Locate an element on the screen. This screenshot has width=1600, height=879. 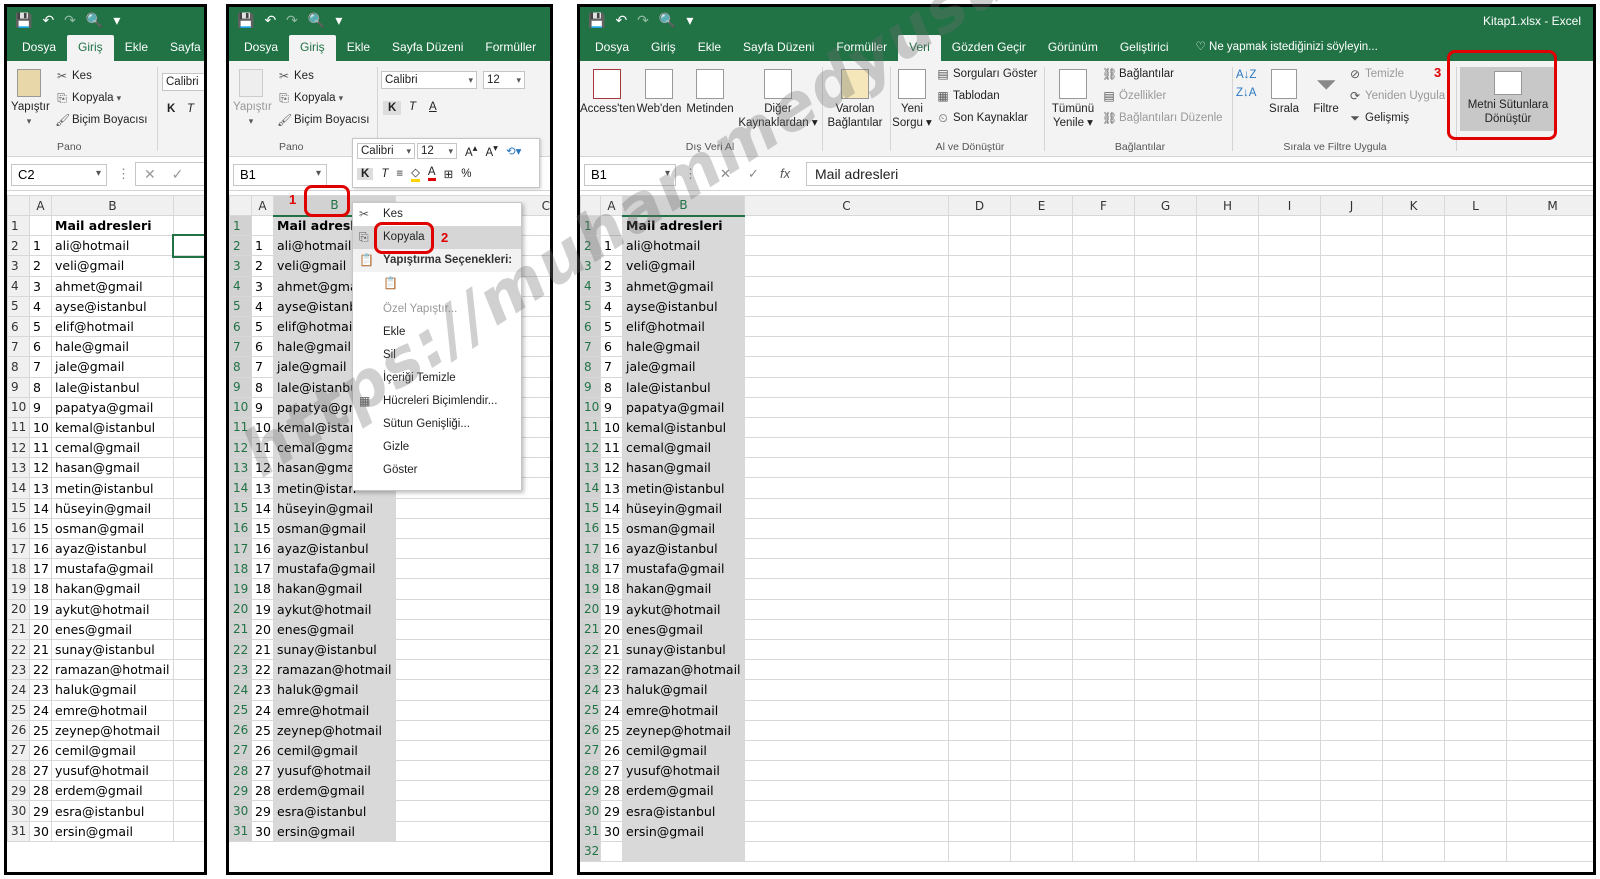
cell-b: veli@gmail is located at coordinates (683, 266).